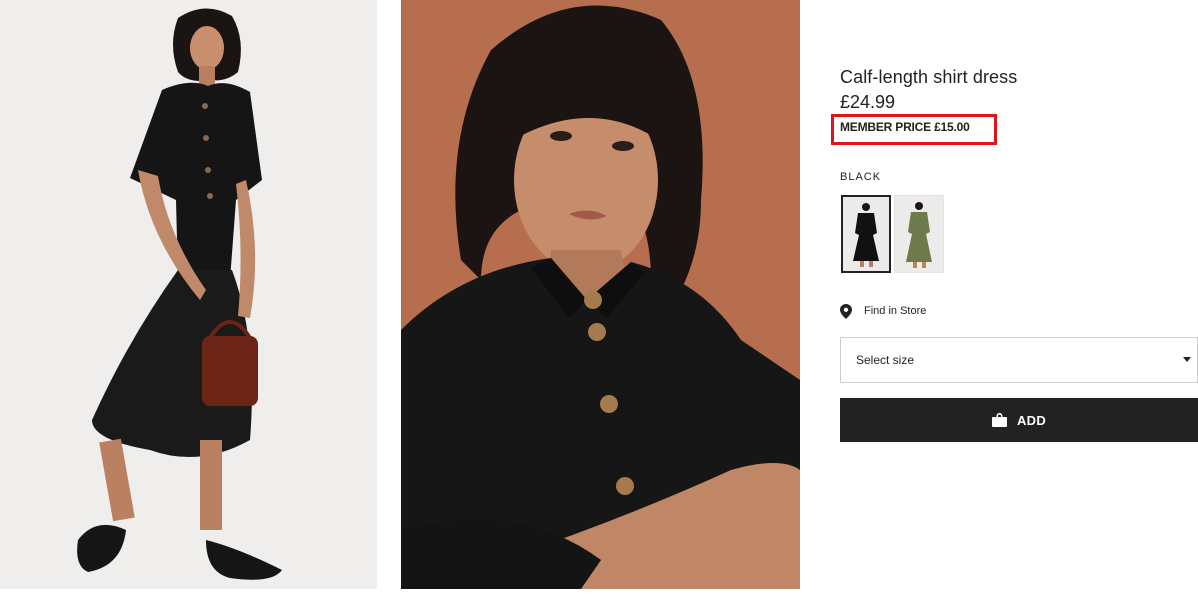  What do you see at coordinates (905, 127) in the screenshot?
I see `member-price: MEMBER PRICE £15.00` at bounding box center [905, 127].